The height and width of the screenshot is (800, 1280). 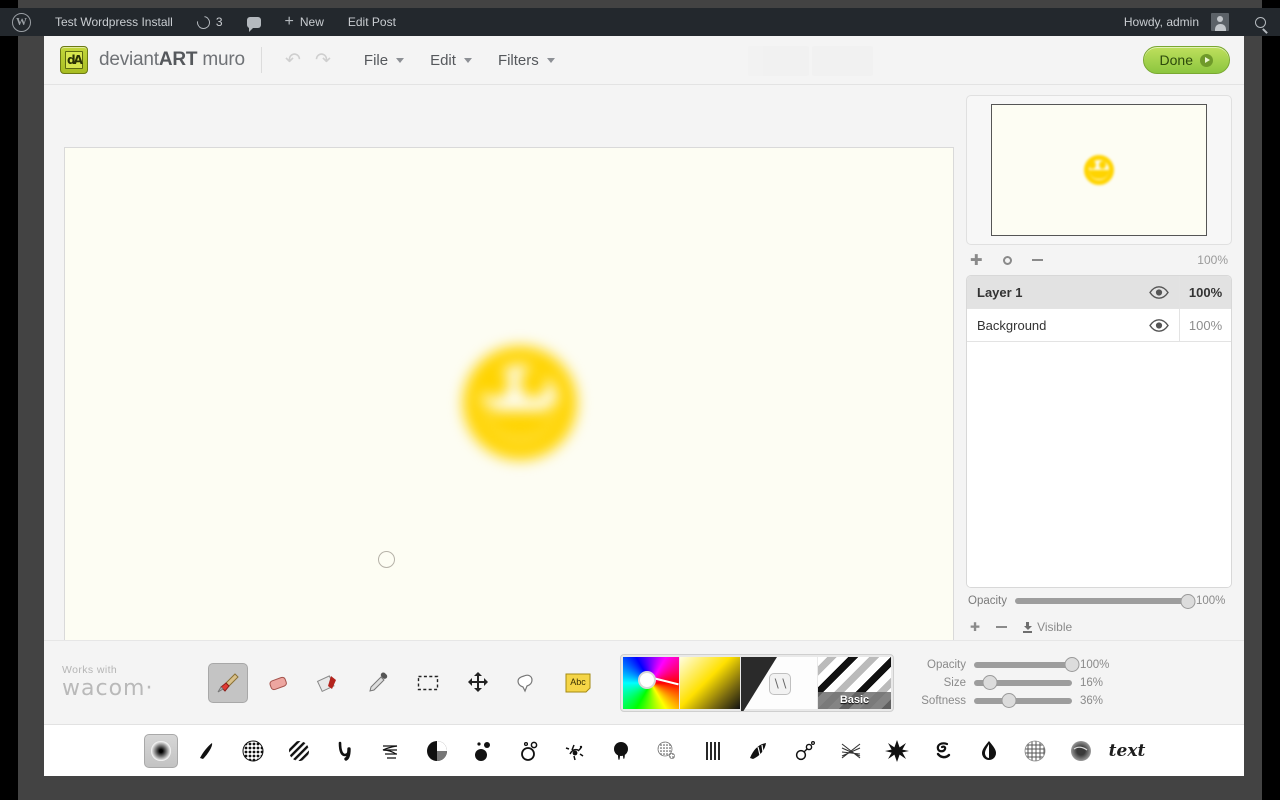 What do you see at coordinates (114, 22) in the screenshot?
I see `site-title-link: Test Wordpress Install` at bounding box center [114, 22].